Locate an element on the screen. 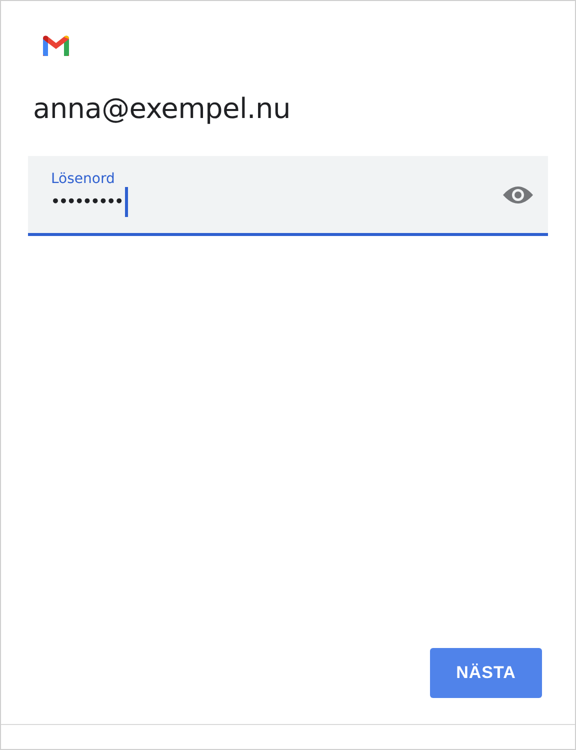  eye-icon is located at coordinates (518, 195).